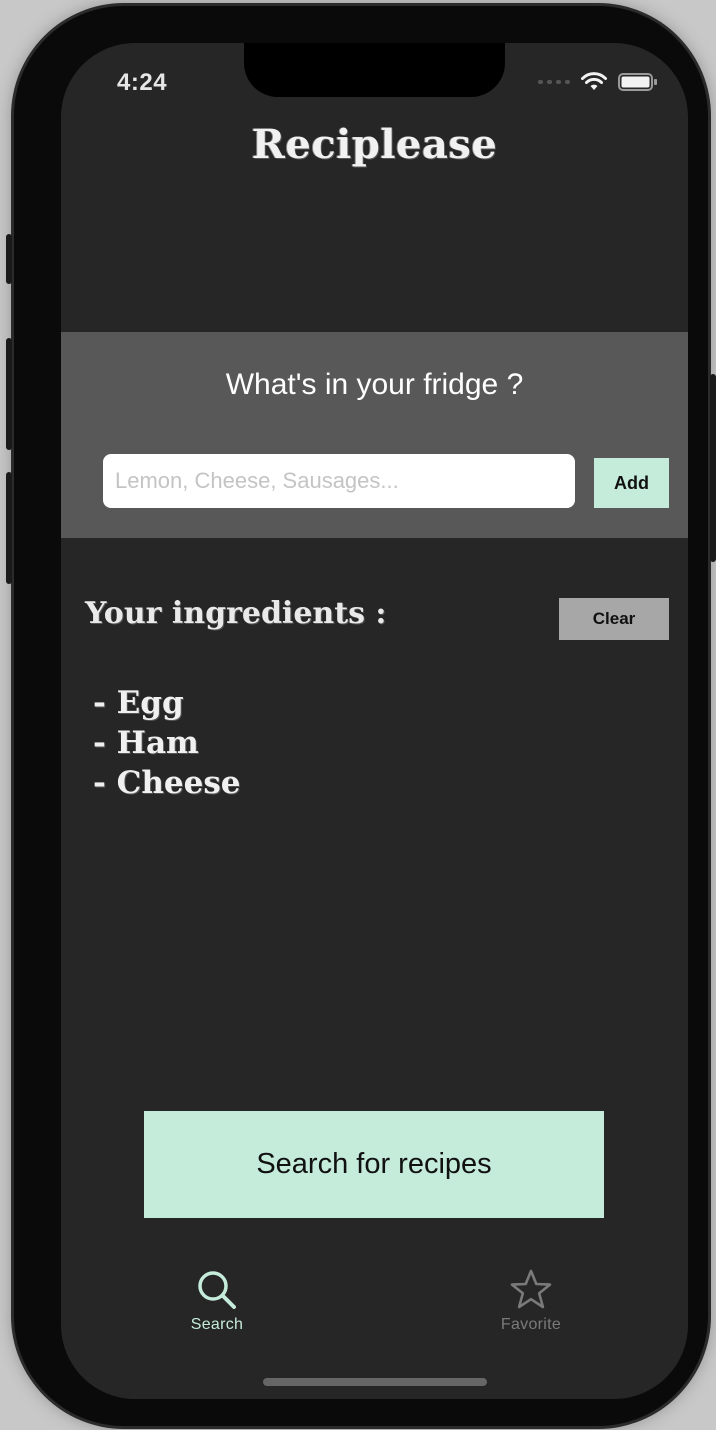 The width and height of the screenshot is (716, 1430). I want to click on ingredients-list: - Egg - Ham - Cheese, so click(167, 743).